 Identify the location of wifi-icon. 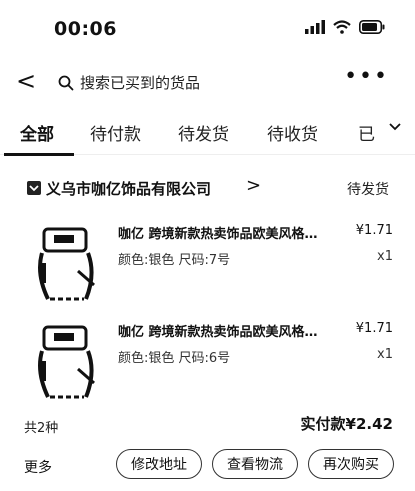
(342, 27).